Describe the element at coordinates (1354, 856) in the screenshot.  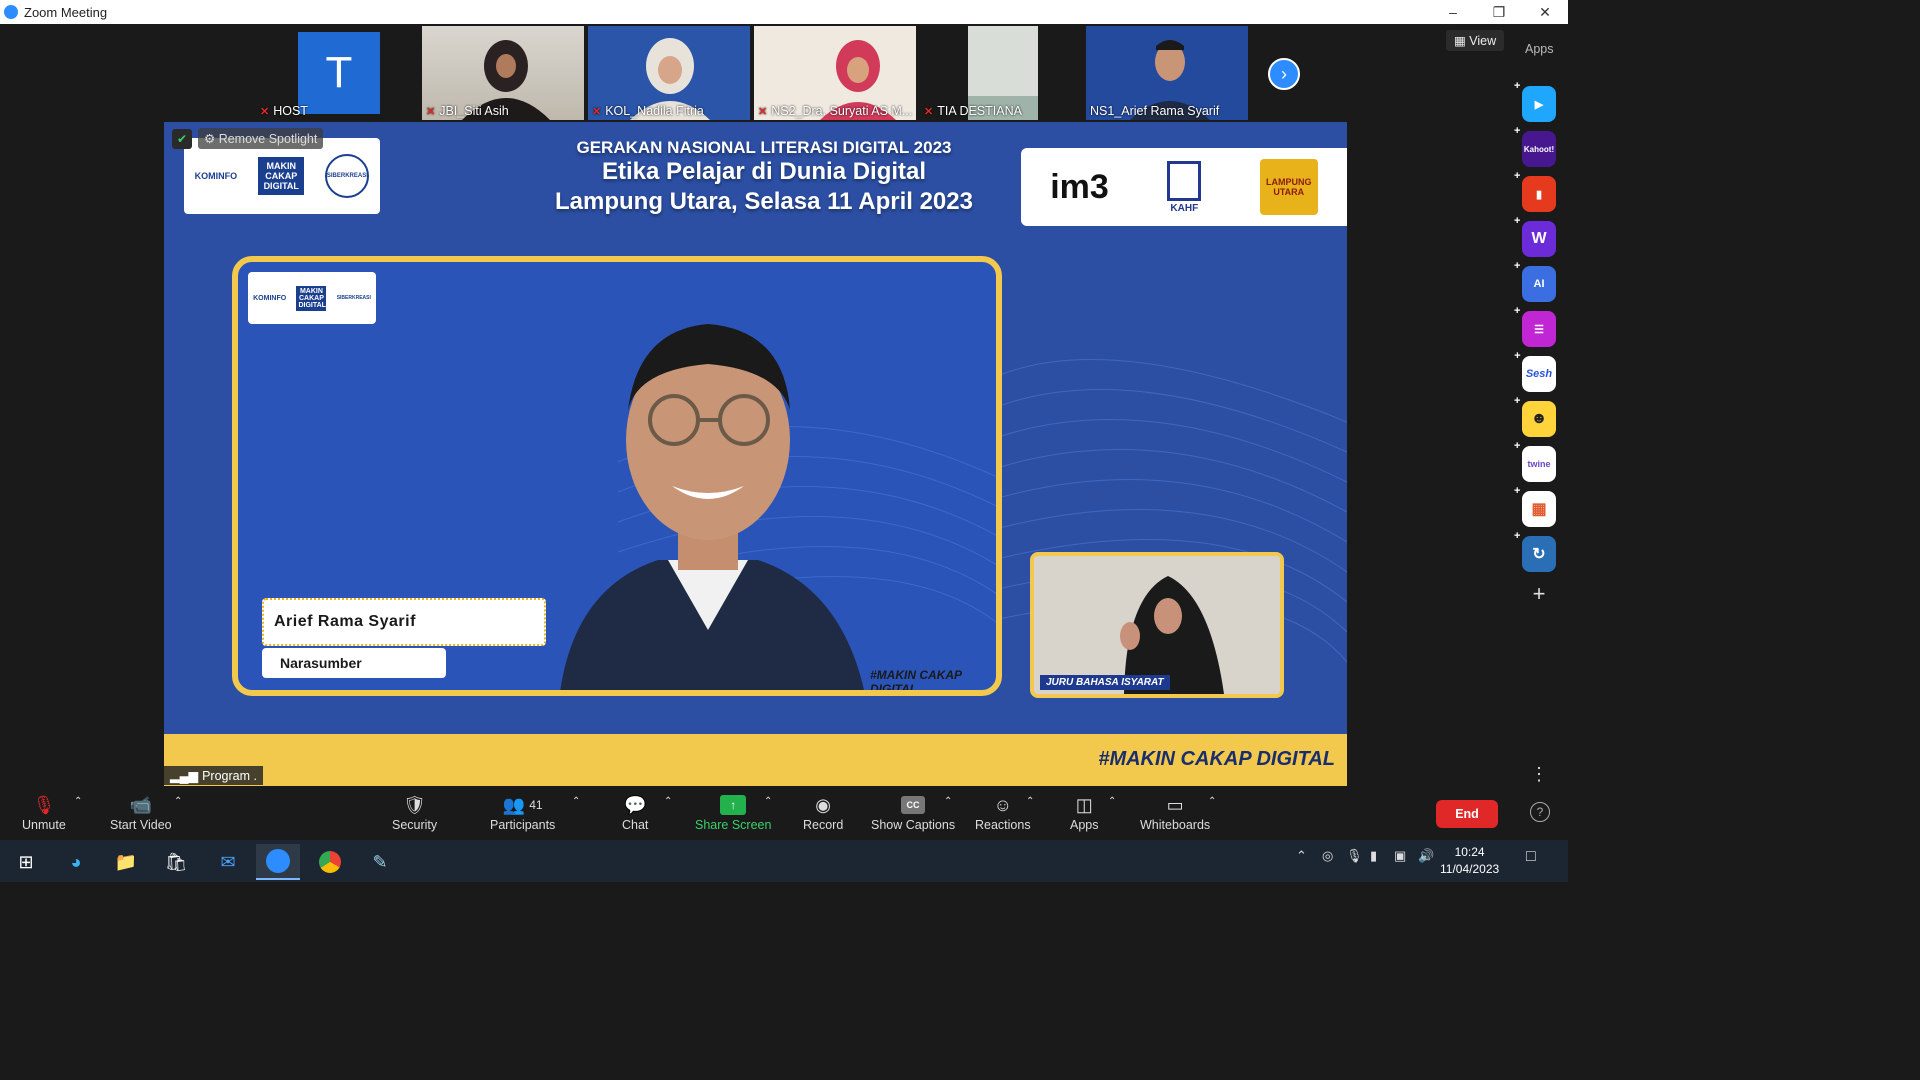
I see `microphone-tray-icon: 🎙` at that location.